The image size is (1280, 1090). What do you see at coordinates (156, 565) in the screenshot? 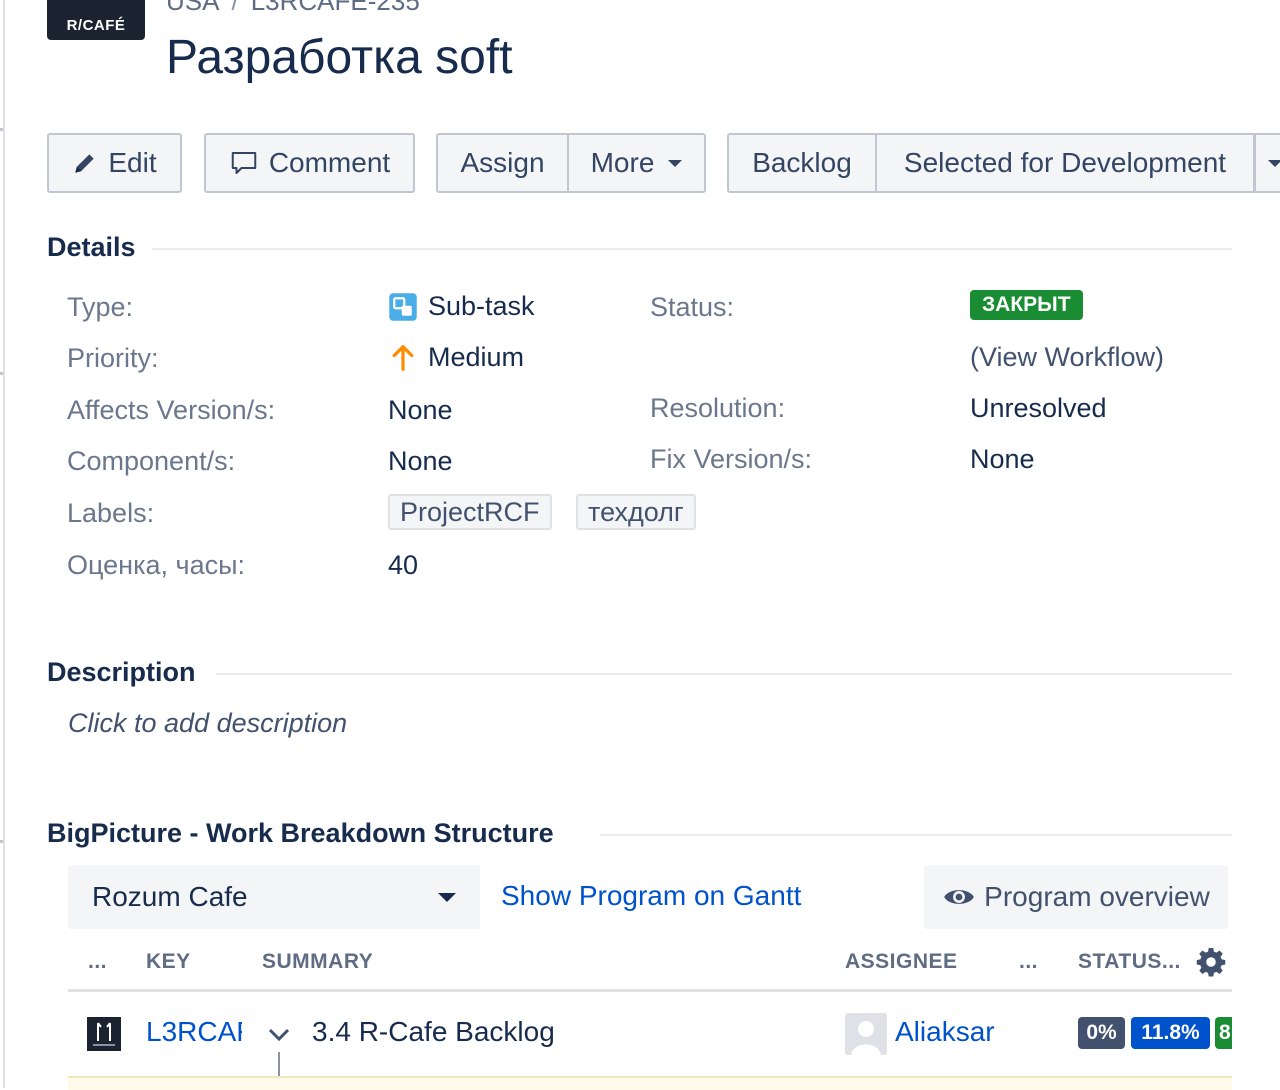
I see `estimate-label: Оценка, часы:` at bounding box center [156, 565].